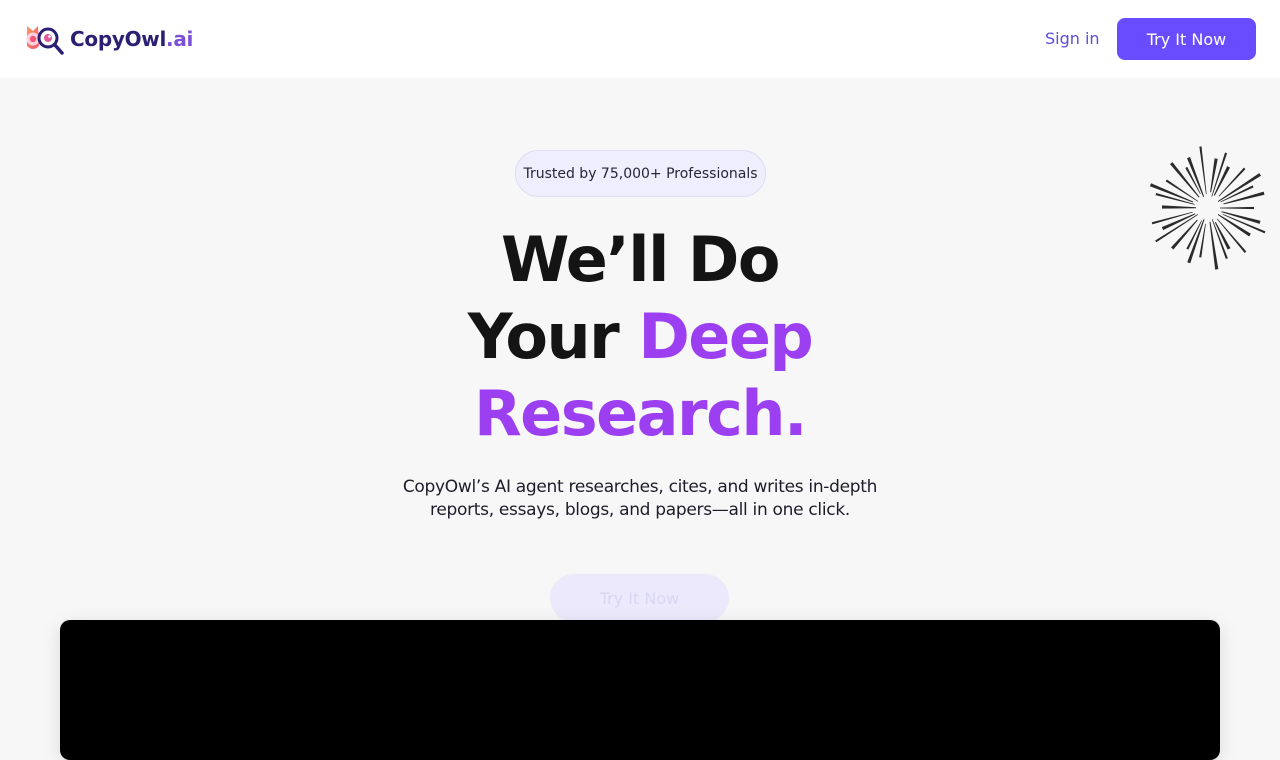 This screenshot has width=1280, height=760. What do you see at coordinates (639, 598) in the screenshot?
I see `hero-try-it-now-button: Try It Now` at bounding box center [639, 598].